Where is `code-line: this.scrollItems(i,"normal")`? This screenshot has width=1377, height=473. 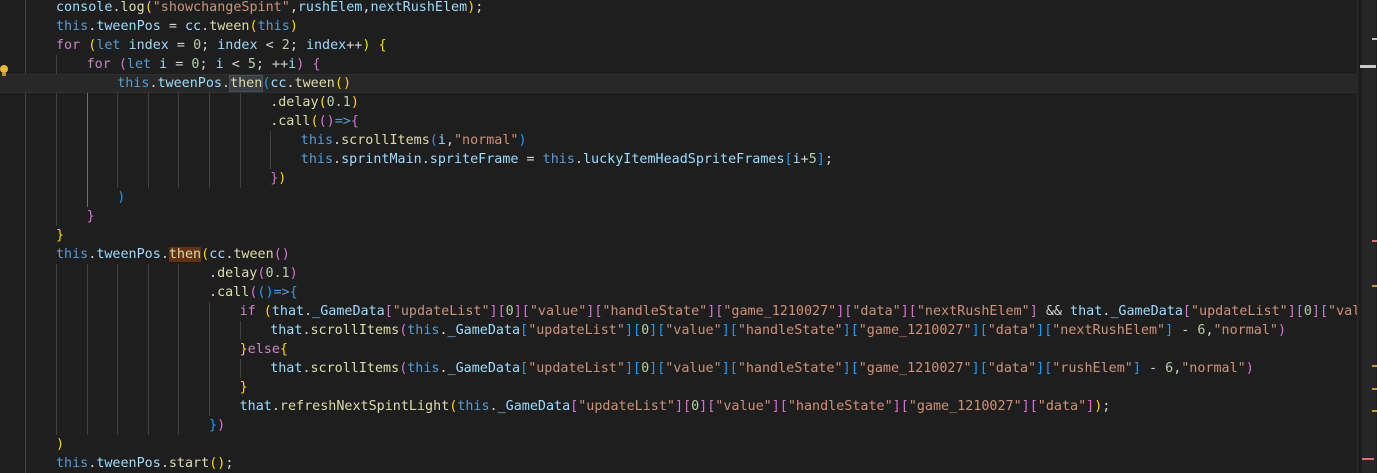
code-line: this.scrollItems(i,"normal") is located at coordinates (678, 140).